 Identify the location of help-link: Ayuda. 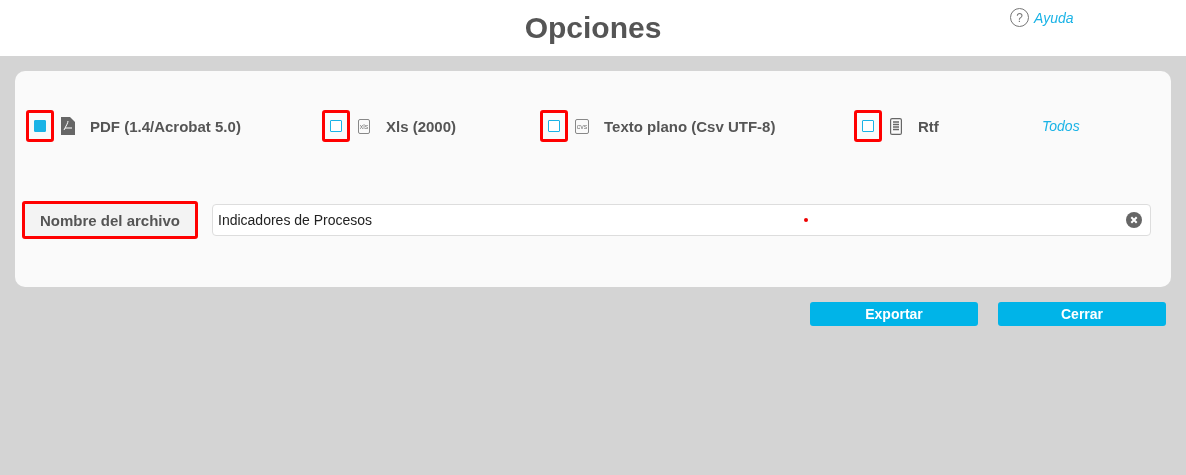
(1054, 17).